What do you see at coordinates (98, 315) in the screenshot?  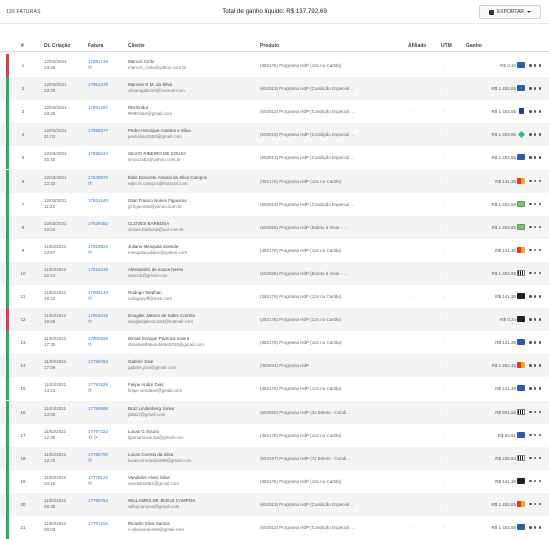 I see `invoice-link: 17804016` at bounding box center [98, 315].